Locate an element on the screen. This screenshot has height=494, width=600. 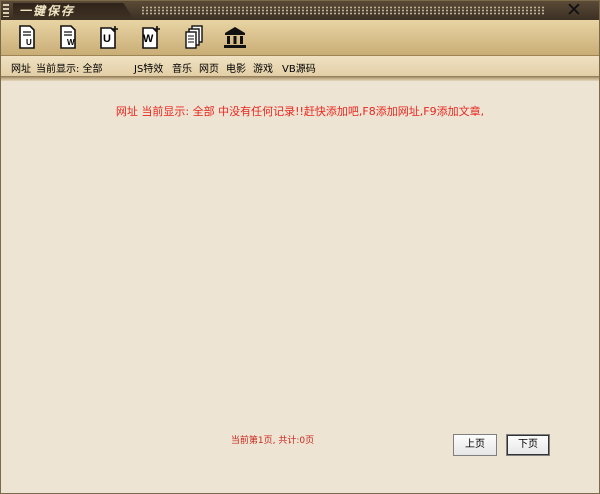
grip-icon is located at coordinates (6, 10).